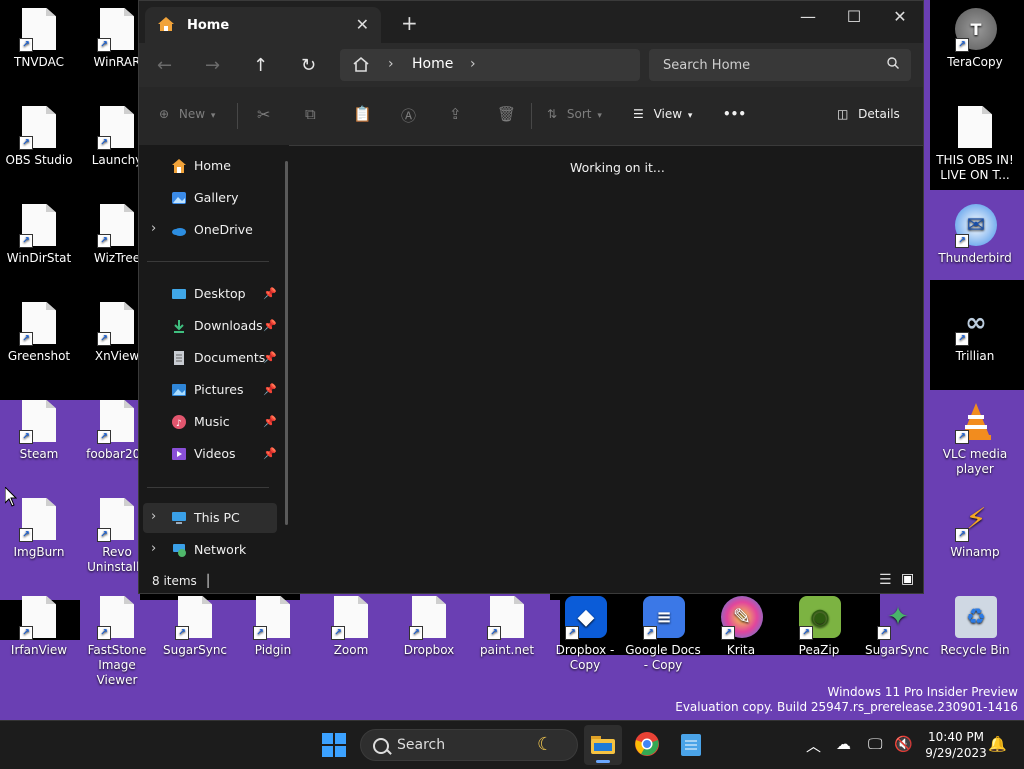  What do you see at coordinates (819, 627) in the screenshot?
I see `desktop-icon-peazip: ◉ ↗ PeaZip` at bounding box center [819, 627].